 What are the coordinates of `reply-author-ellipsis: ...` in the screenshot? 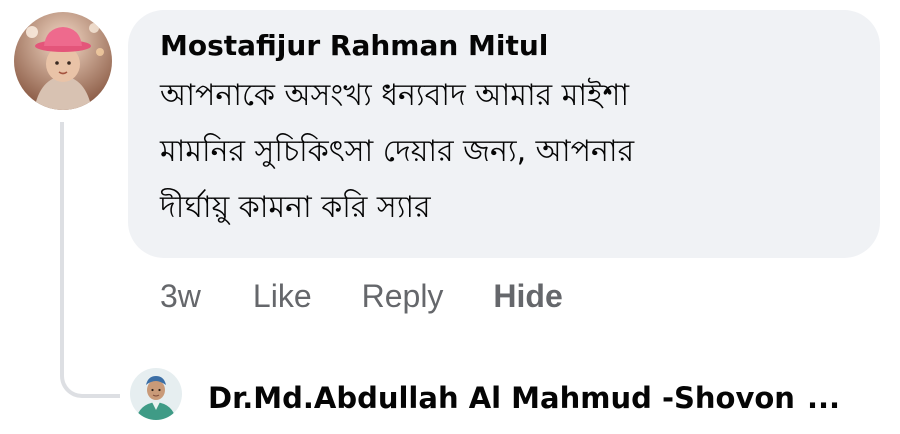 It's located at (823, 398).